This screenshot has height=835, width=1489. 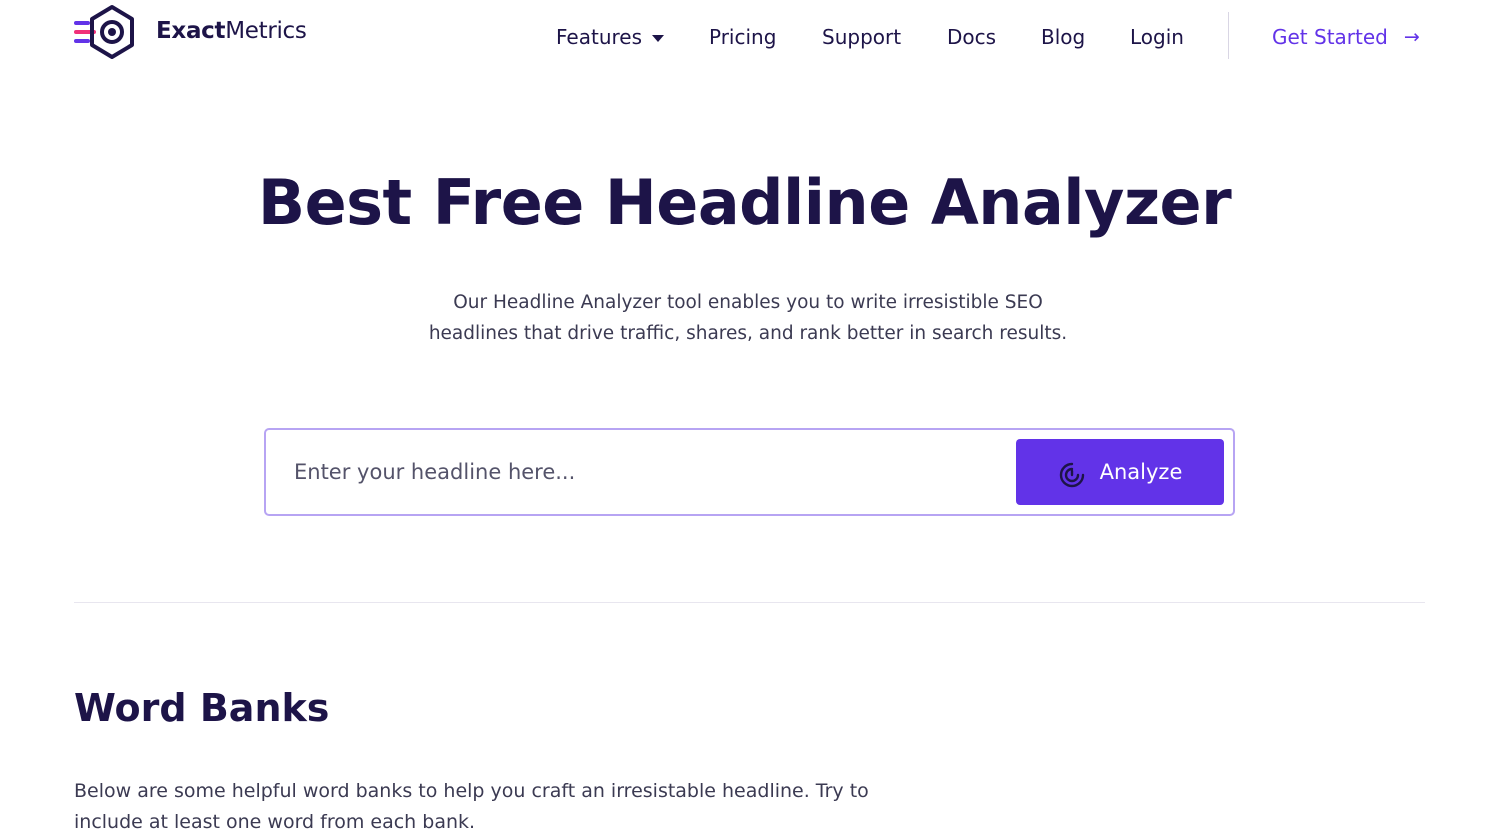 I want to click on nav-item-blog: Blog, so click(x=1063, y=37).